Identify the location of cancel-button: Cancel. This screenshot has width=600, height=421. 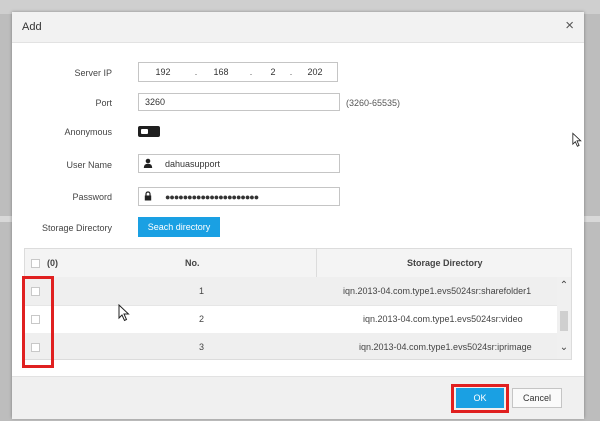
(537, 398).